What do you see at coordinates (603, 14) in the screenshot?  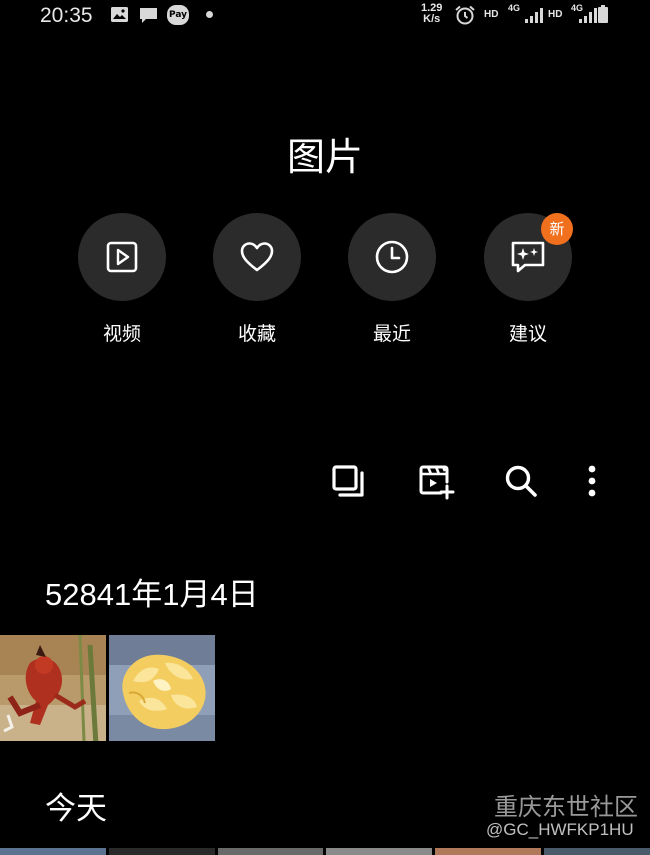 I see `battery-icon` at bounding box center [603, 14].